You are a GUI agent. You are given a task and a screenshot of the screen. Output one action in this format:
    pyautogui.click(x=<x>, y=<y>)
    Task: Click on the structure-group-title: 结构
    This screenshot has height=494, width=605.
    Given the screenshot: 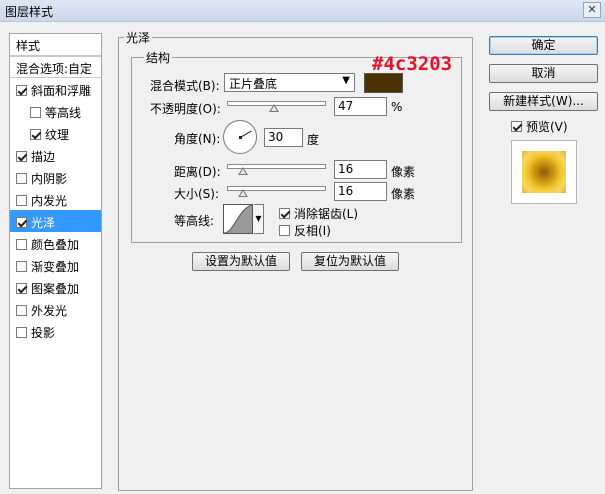 What is the action you would take?
    pyautogui.click(x=158, y=57)
    